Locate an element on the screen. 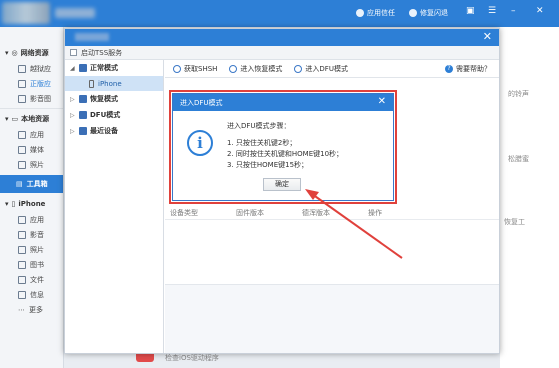 The width and height of the screenshot is (559, 368). shield-icon is located at coordinates (360, 13).